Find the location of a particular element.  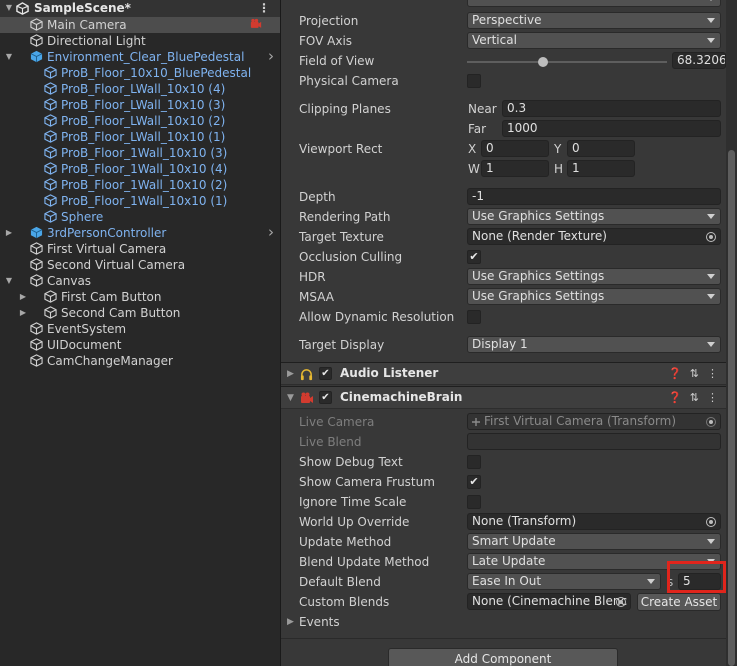

target-texture-label: Target Texture is located at coordinates (341, 237).